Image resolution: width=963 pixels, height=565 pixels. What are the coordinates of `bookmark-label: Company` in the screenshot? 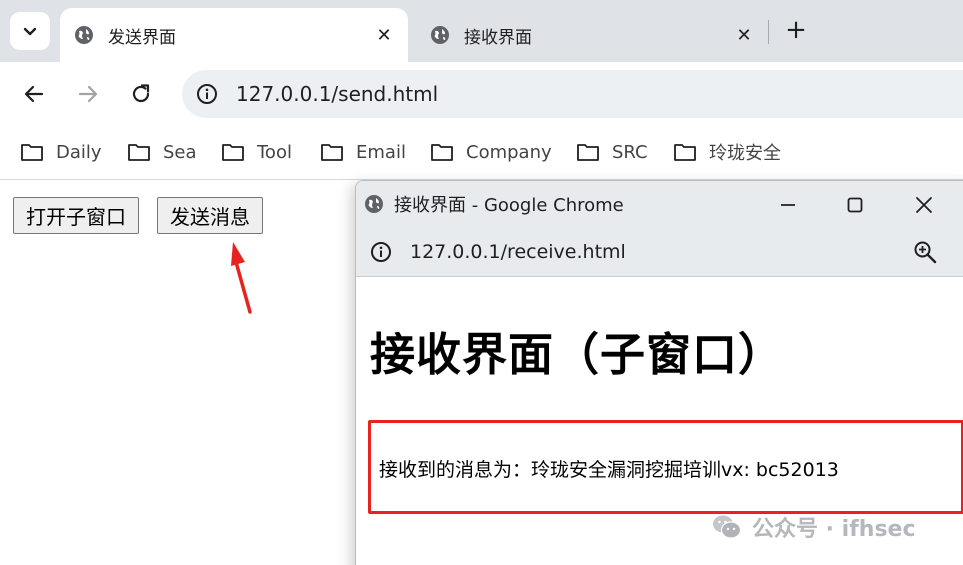 It's located at (509, 152).